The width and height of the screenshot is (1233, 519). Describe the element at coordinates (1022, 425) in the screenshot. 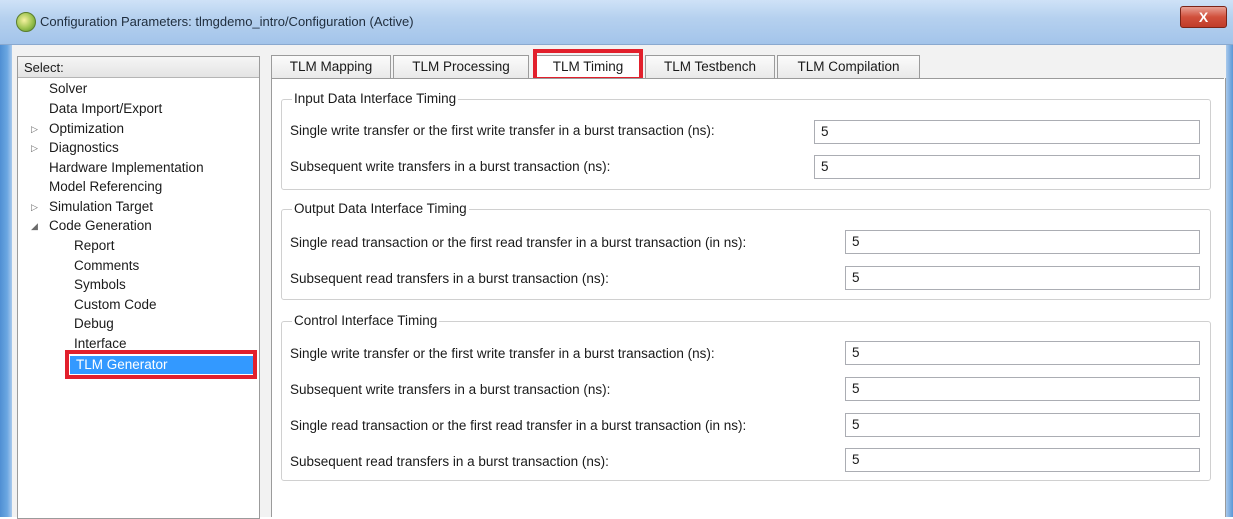

I see `control-single-read-field: 5` at that location.